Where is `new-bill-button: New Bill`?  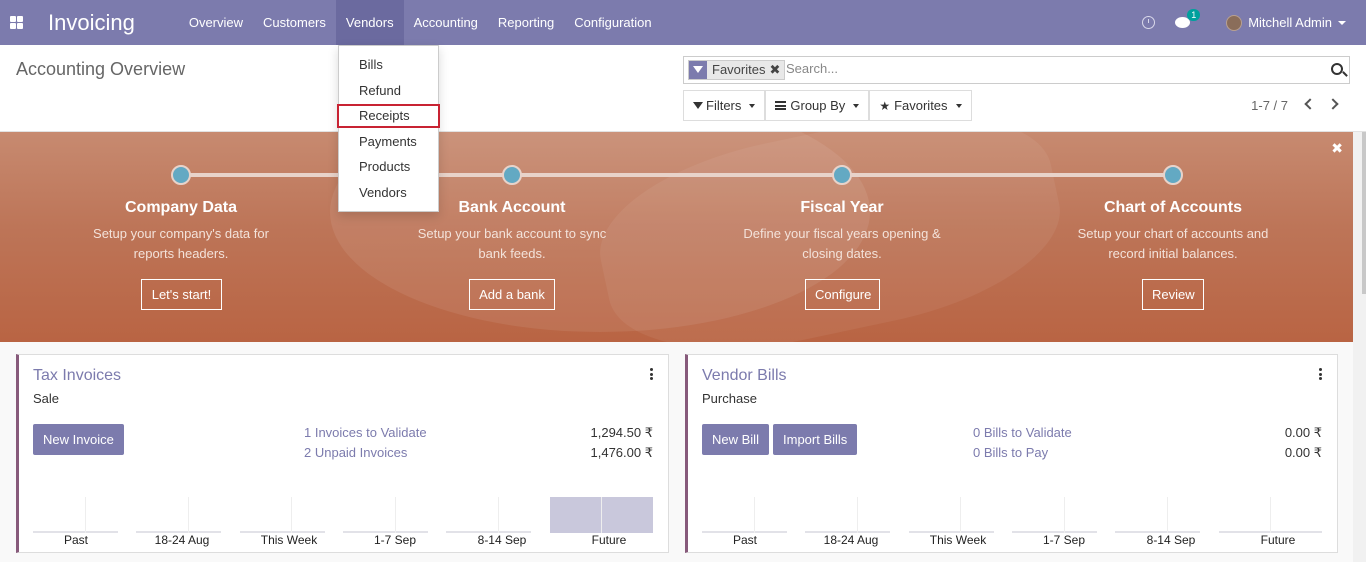 new-bill-button: New Bill is located at coordinates (735, 439).